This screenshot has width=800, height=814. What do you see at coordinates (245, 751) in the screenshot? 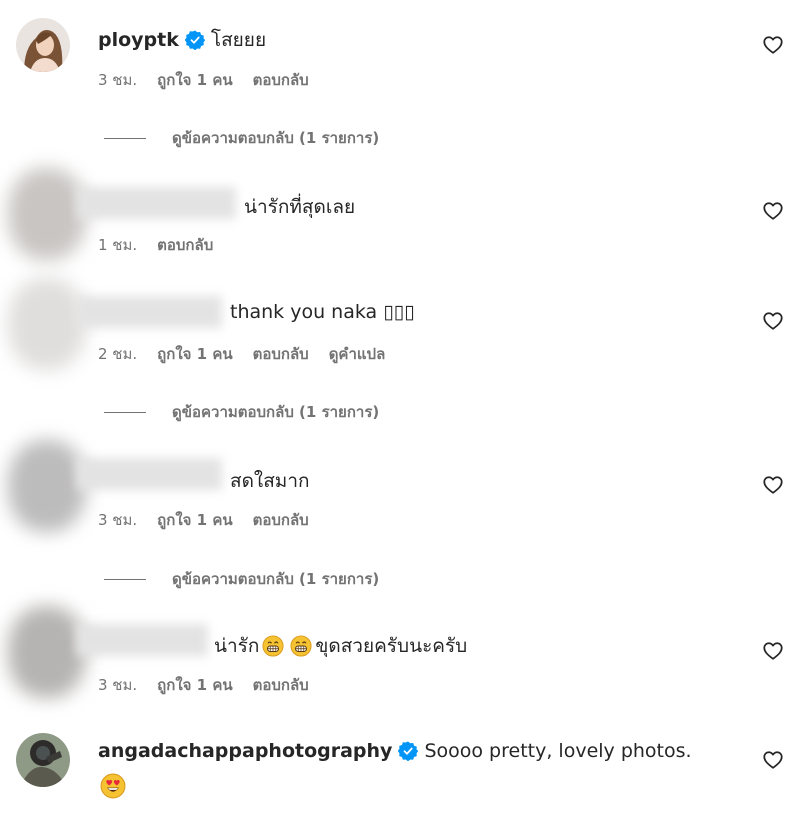
I see `username: angadachappaphotography` at bounding box center [245, 751].